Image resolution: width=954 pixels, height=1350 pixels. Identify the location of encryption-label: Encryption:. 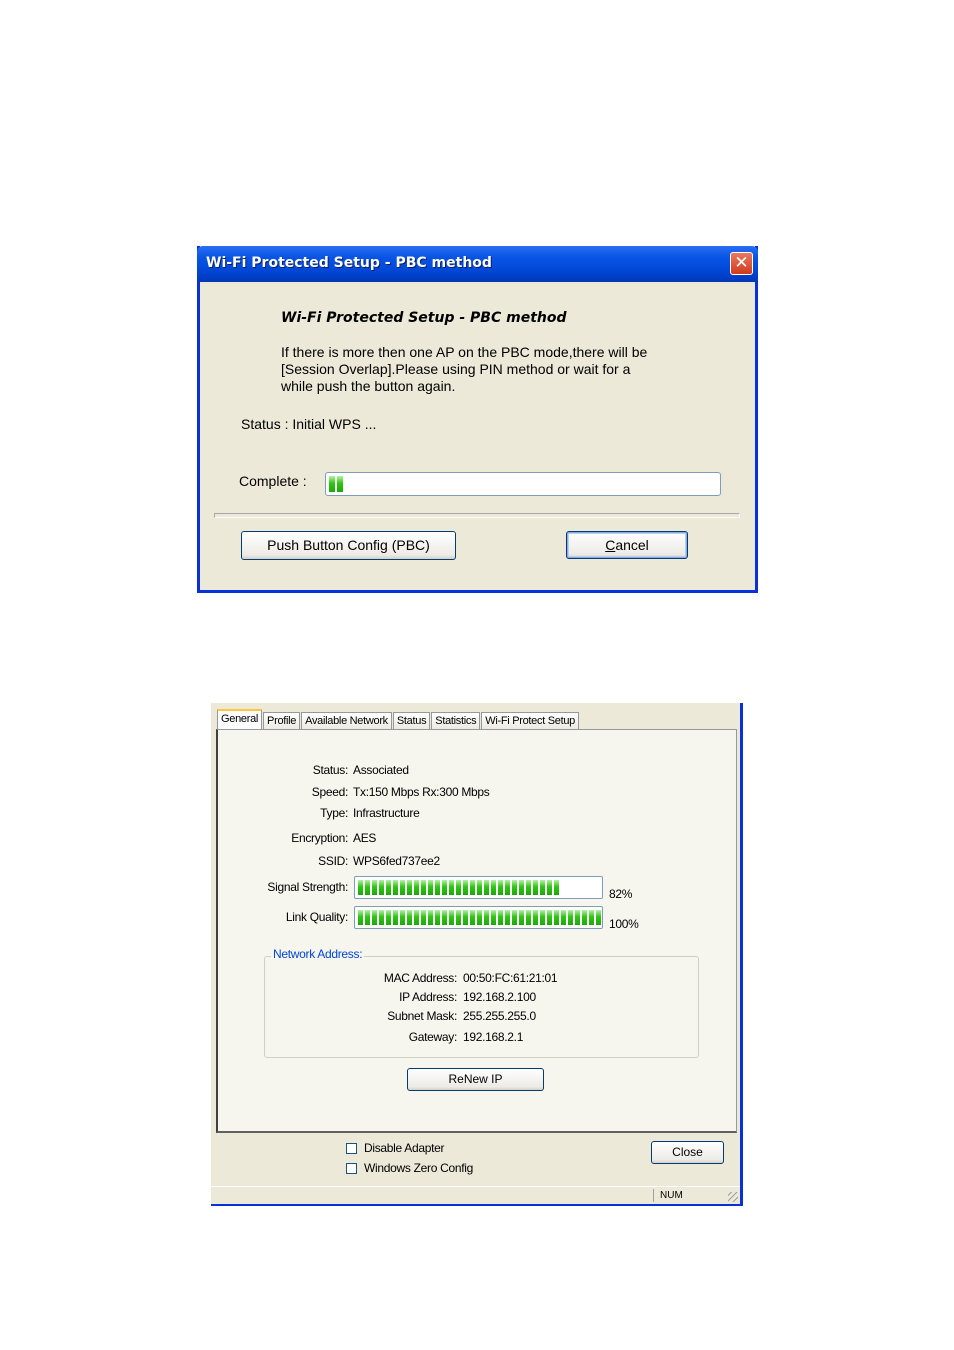
(319, 838).